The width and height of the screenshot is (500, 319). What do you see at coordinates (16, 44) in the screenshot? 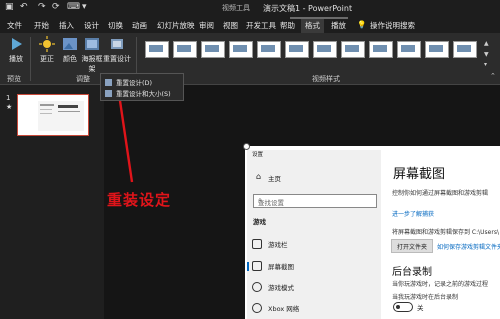
I see `play-icon` at bounding box center [16, 44].